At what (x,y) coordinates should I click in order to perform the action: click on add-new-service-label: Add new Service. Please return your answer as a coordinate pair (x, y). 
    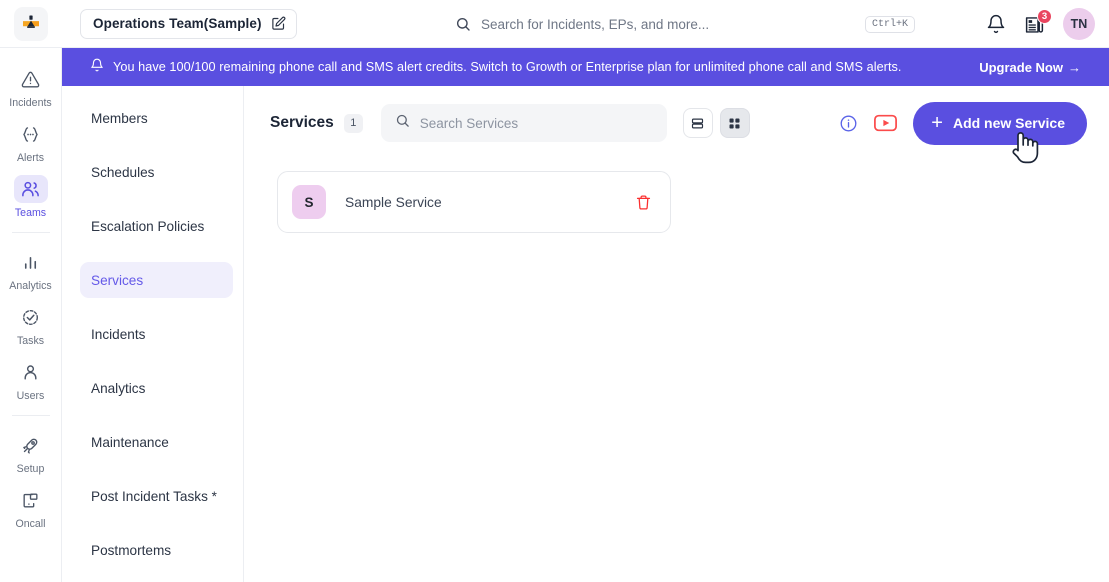
    Looking at the image, I should click on (1008, 123).